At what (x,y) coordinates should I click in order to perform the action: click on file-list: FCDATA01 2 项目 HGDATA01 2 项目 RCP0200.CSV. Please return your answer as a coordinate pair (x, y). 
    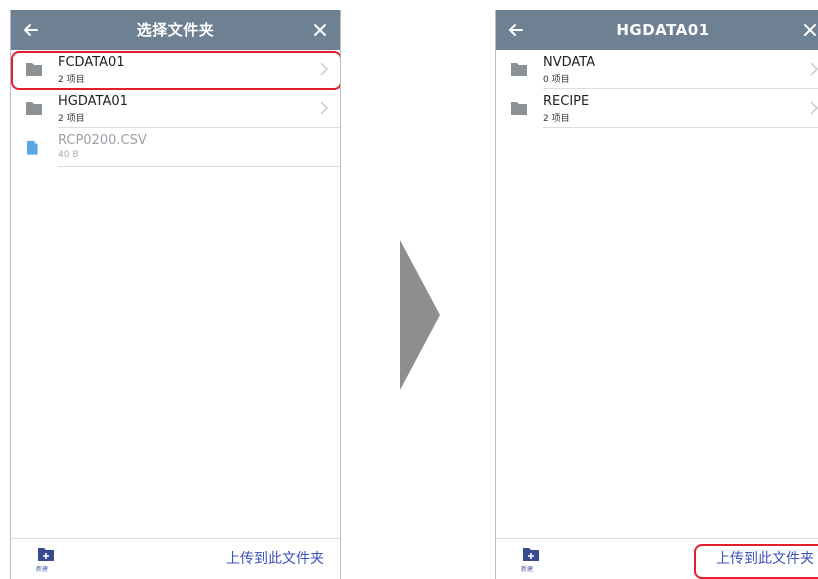
    Looking at the image, I should click on (175, 108).